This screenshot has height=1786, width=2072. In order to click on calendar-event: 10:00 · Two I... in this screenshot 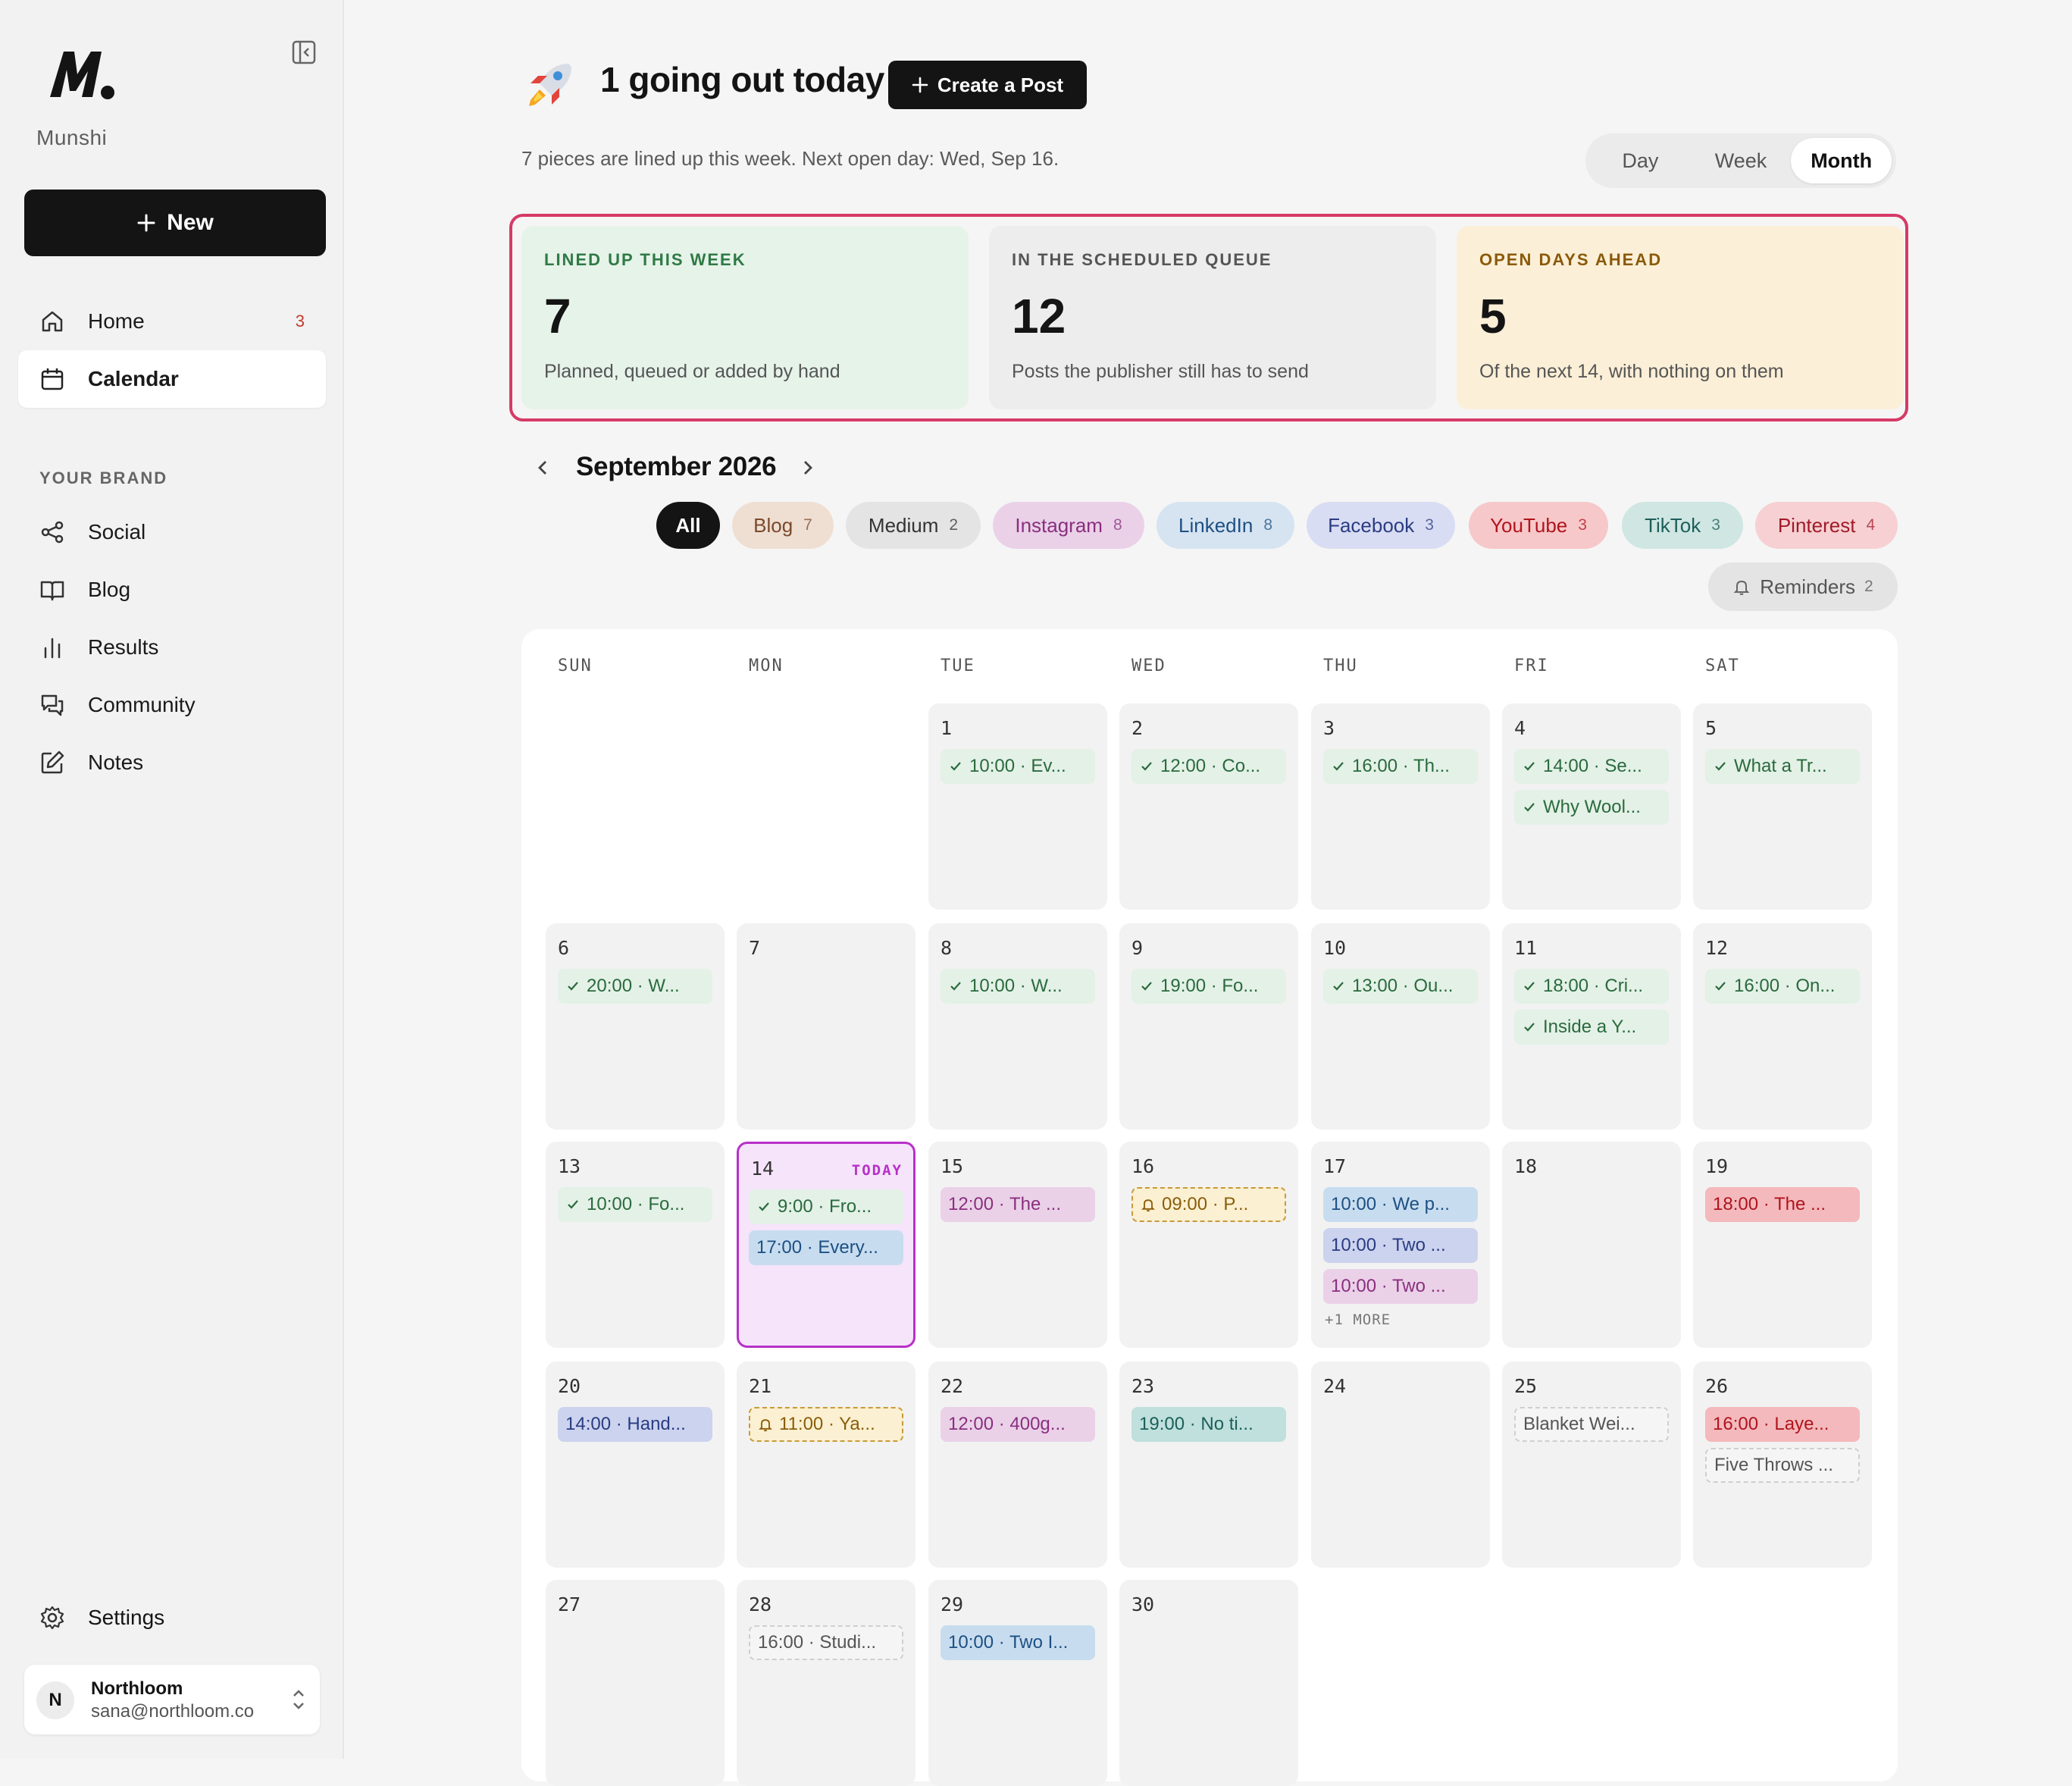, I will do `click(1018, 1642)`.